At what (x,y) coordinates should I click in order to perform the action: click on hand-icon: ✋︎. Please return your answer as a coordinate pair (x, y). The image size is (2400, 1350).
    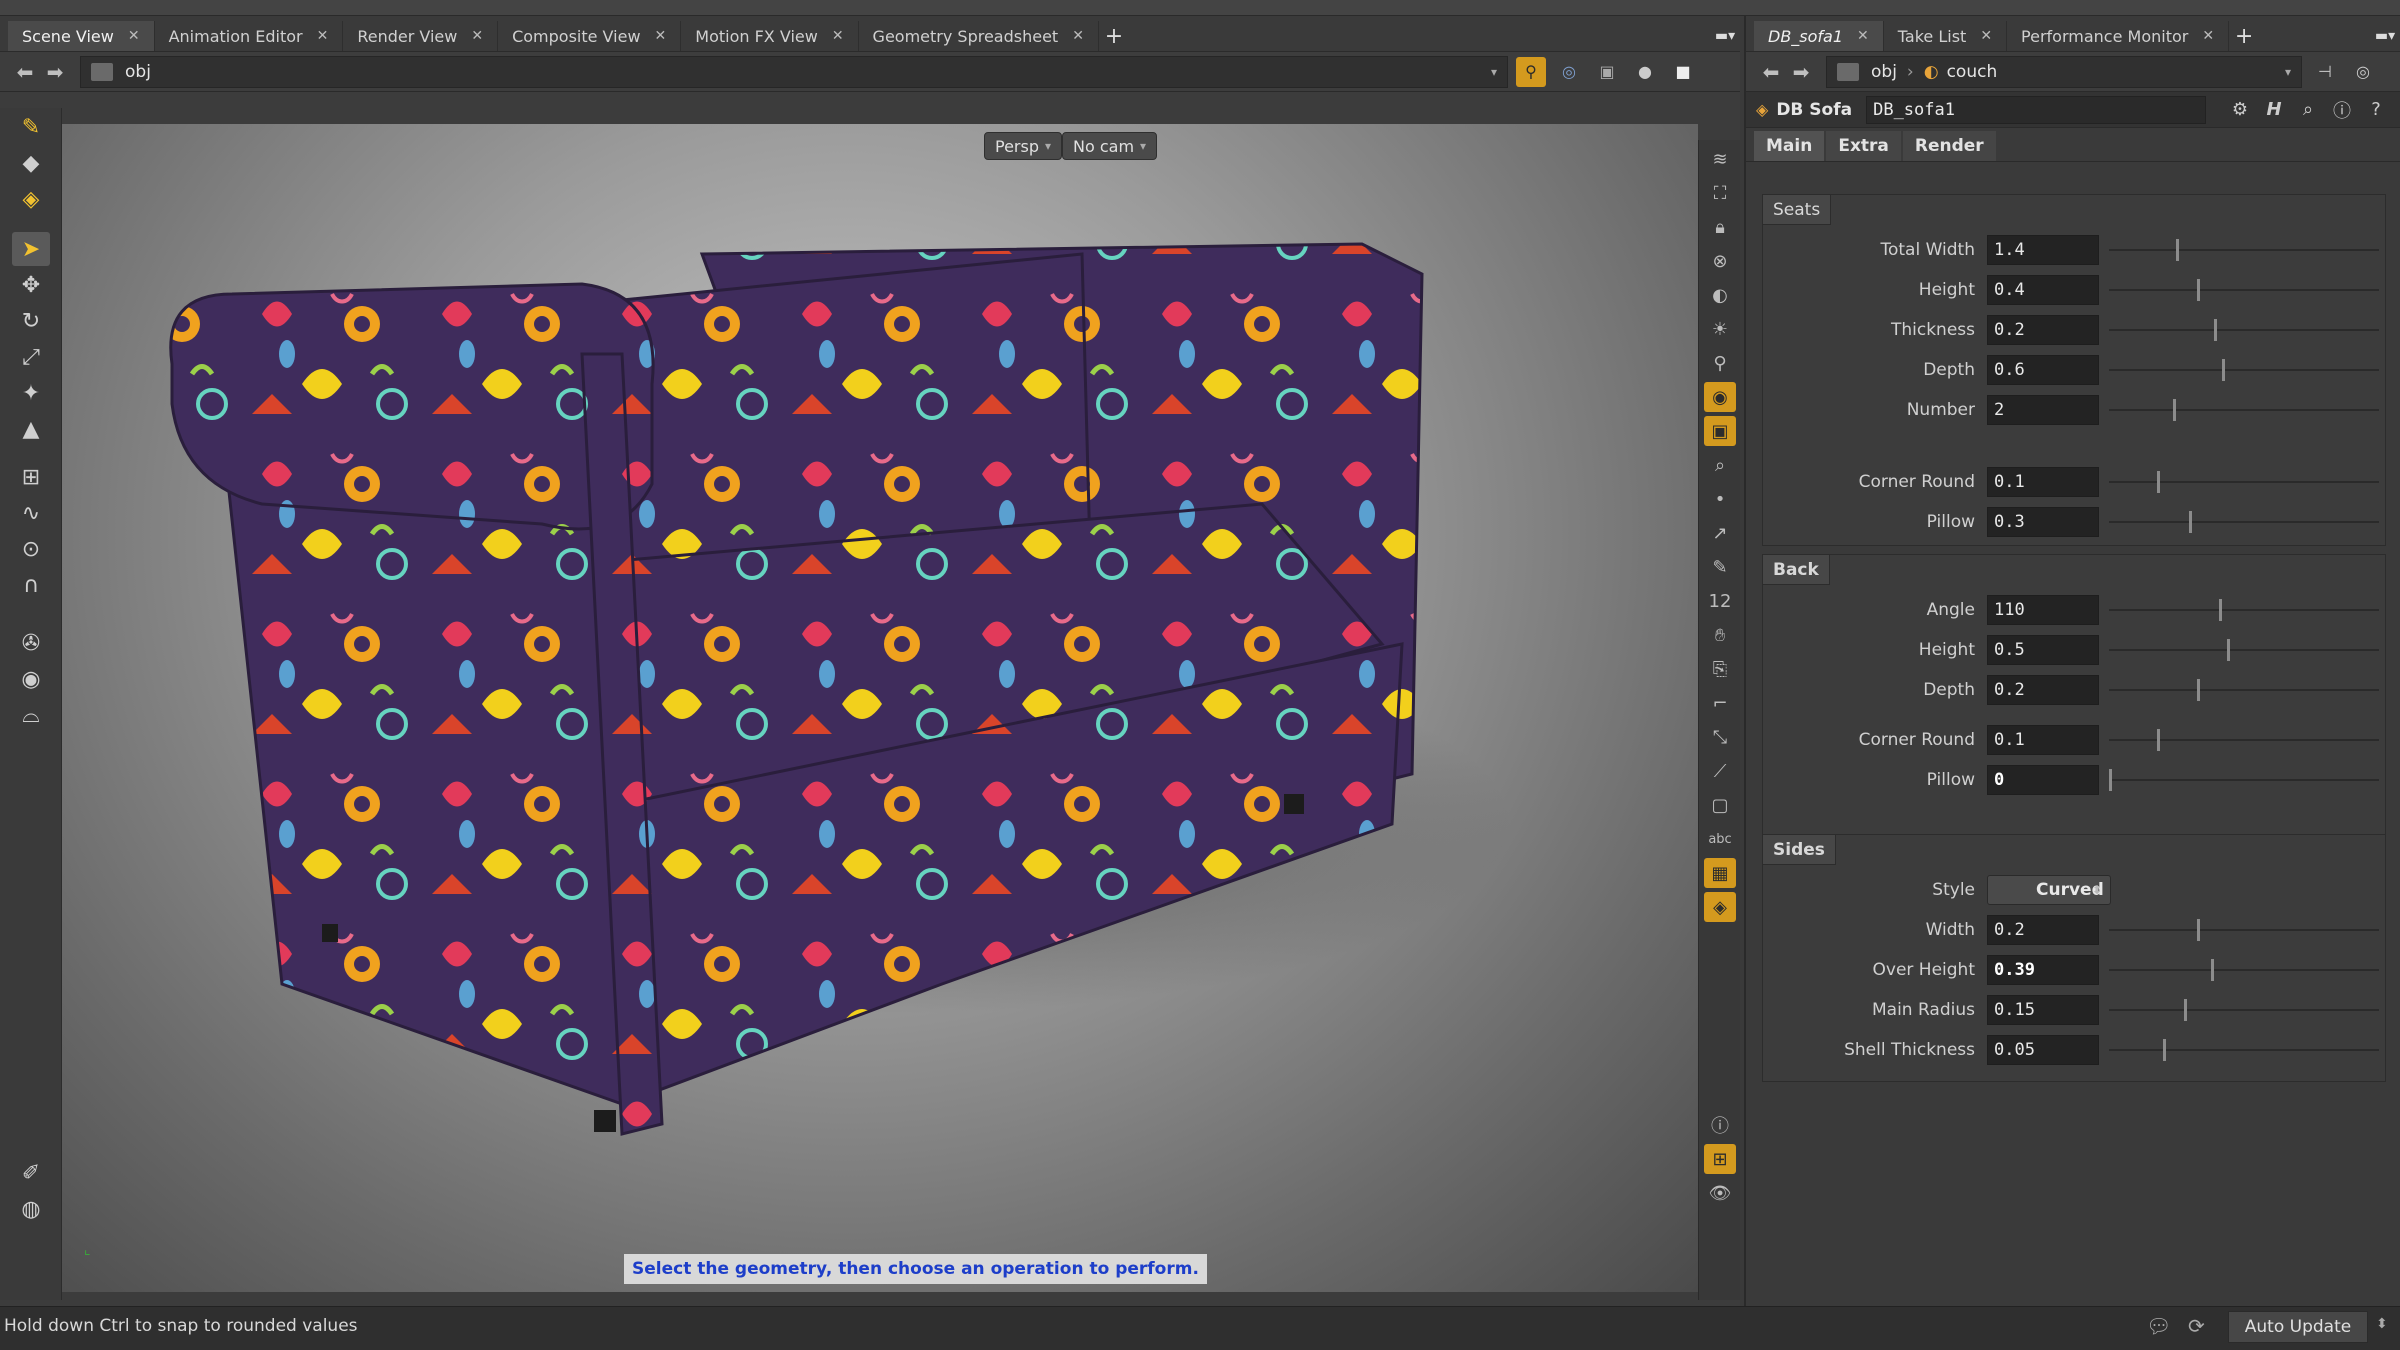
    Looking at the image, I should click on (1720, 635).